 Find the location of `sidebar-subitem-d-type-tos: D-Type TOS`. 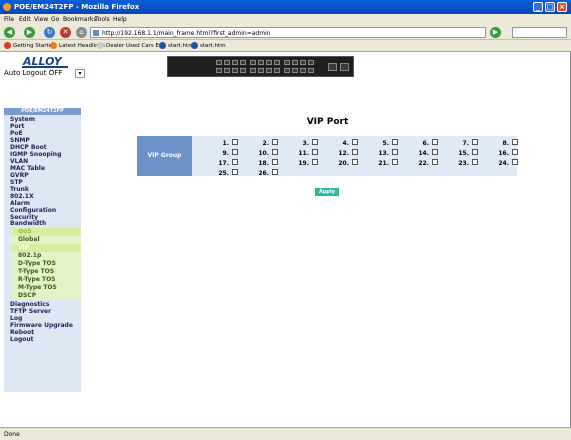

sidebar-subitem-d-type-tos: D-Type TOS is located at coordinates (46, 264).